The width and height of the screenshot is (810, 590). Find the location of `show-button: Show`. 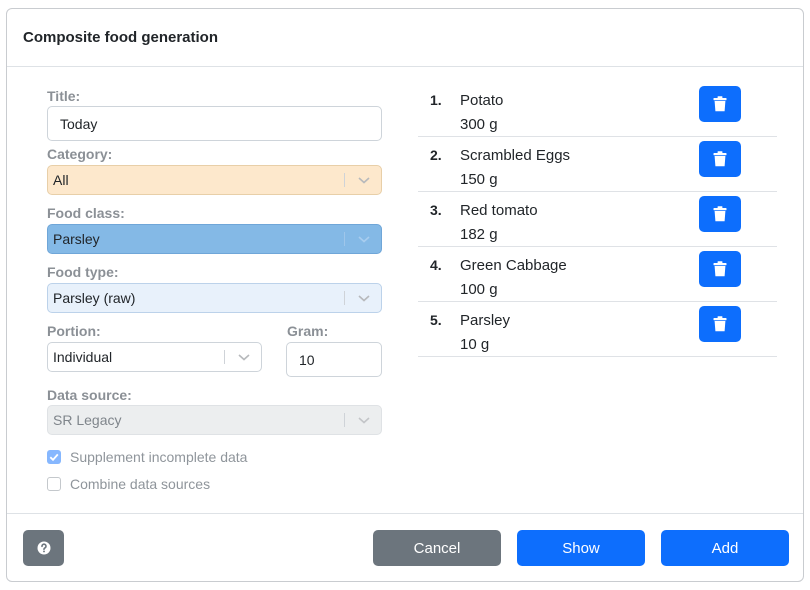

show-button: Show is located at coordinates (581, 548).